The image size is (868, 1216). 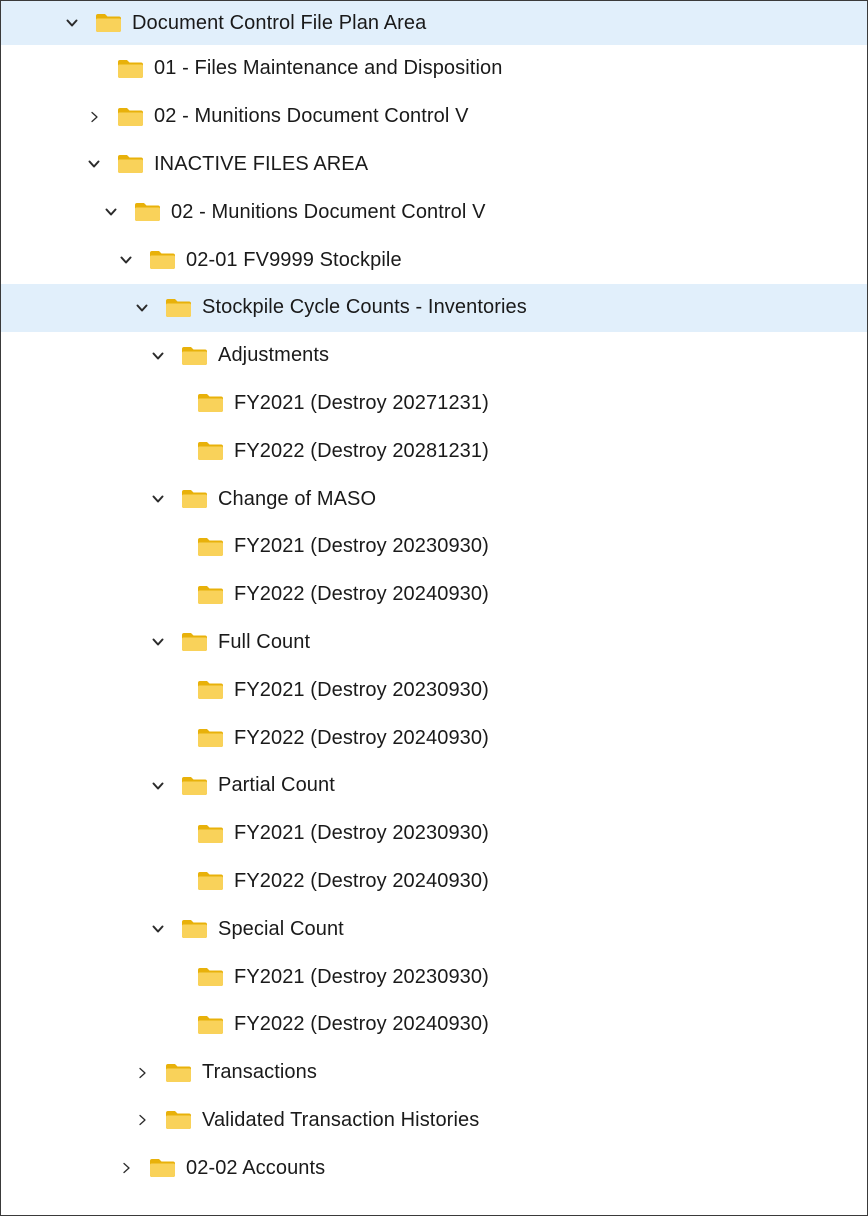 I want to click on tree-item-19: FY2022 (Destroy 20240930), so click(x=434, y=882).